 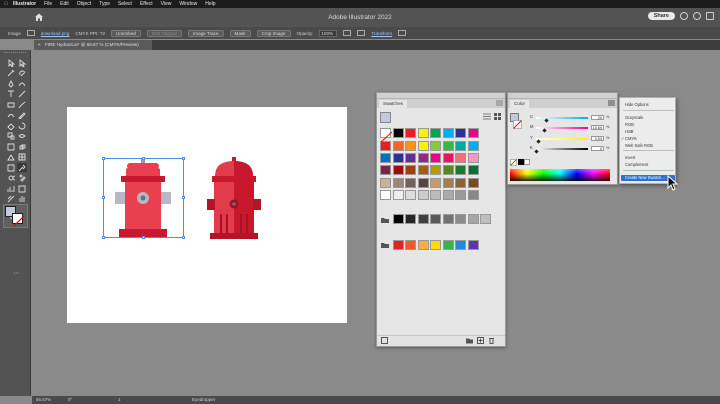 What do you see at coordinates (143, 198) in the screenshot?
I see `selection-bounding-box` at bounding box center [143, 198].